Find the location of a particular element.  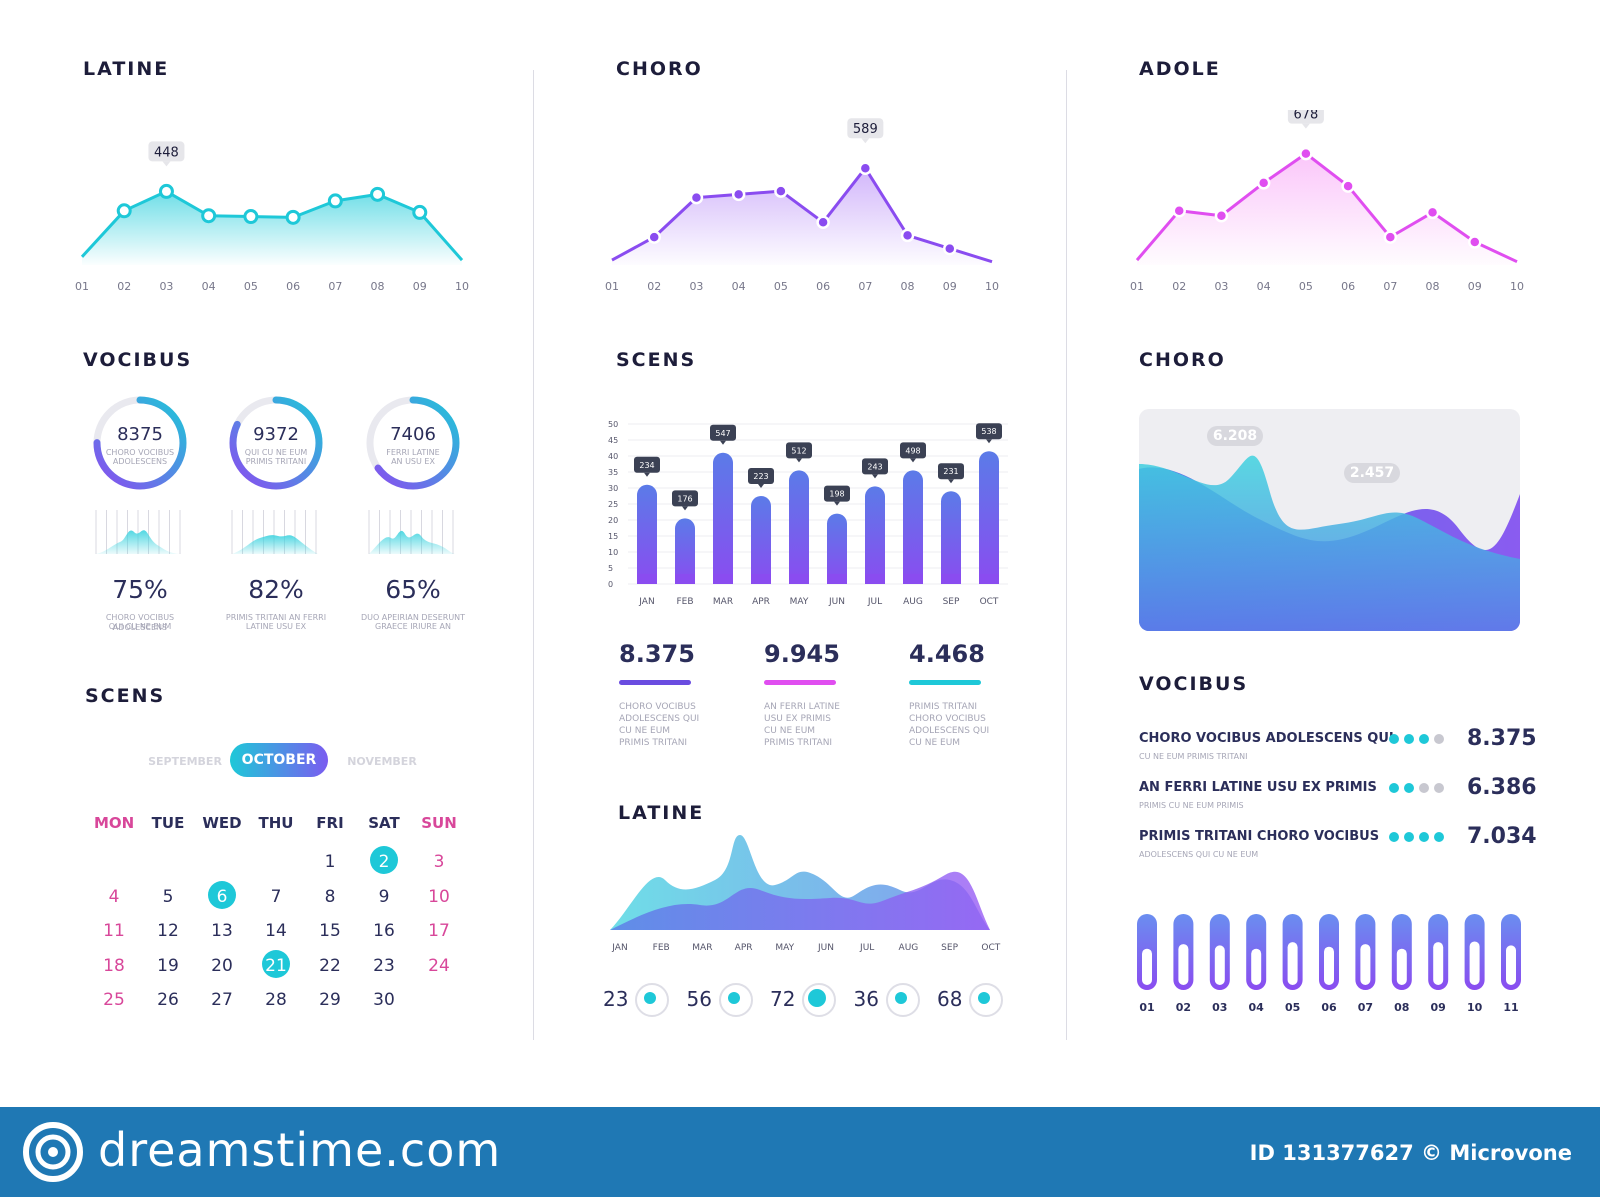

calendar-day: 13 is located at coordinates (222, 931).